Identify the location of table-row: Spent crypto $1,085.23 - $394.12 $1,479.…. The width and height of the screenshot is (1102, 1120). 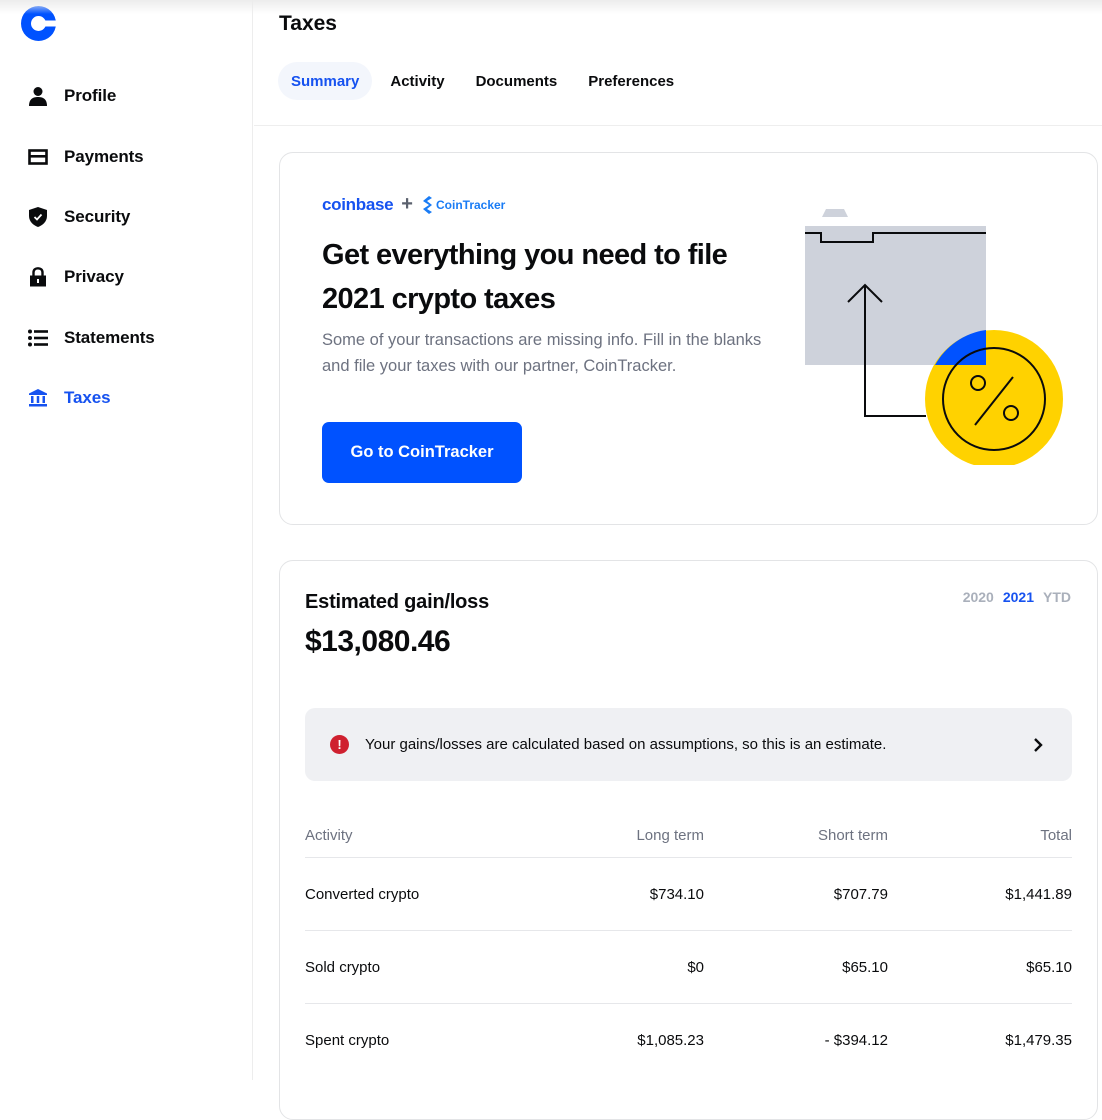
(688, 1040).